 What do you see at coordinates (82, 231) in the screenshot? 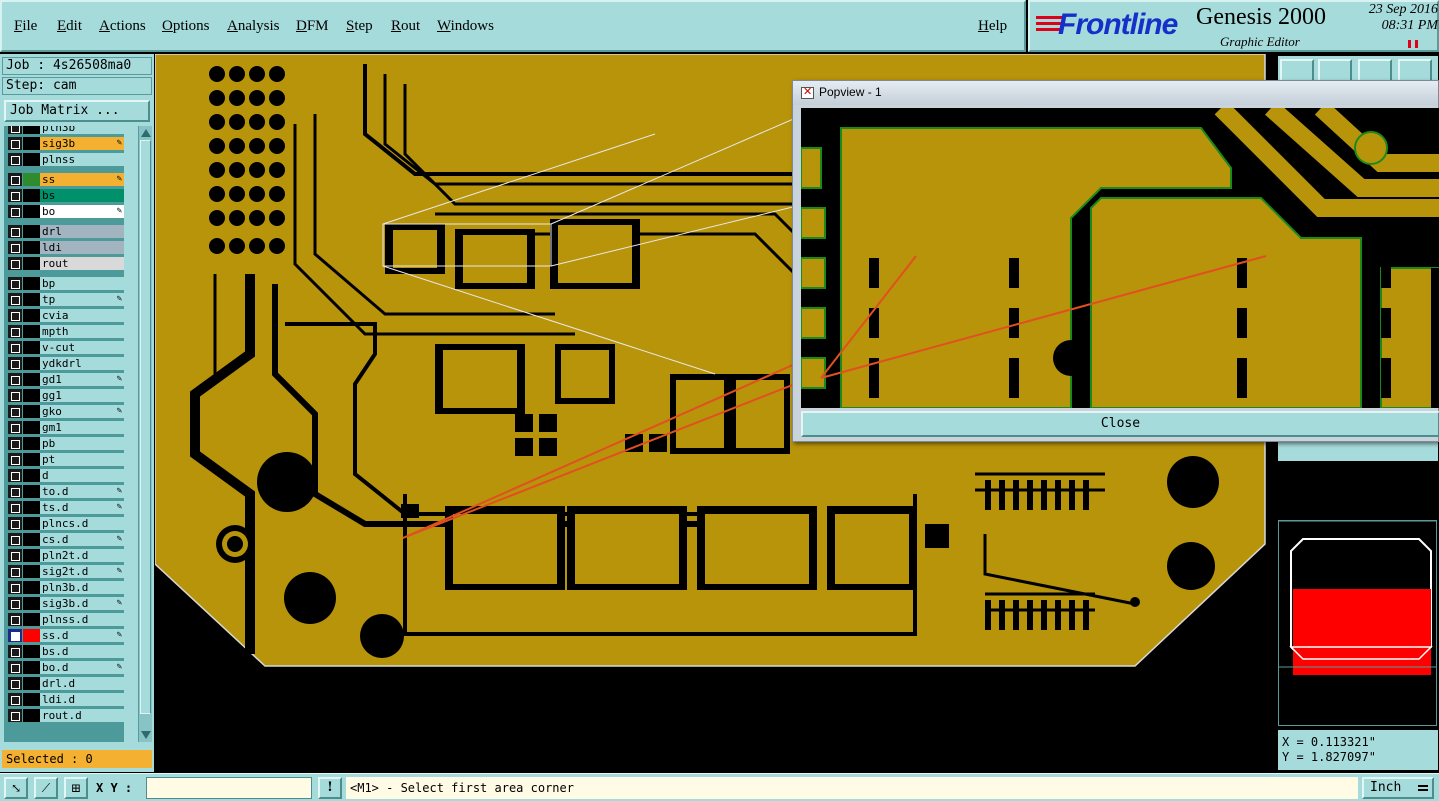
I see `layer-name: drl` at bounding box center [82, 231].